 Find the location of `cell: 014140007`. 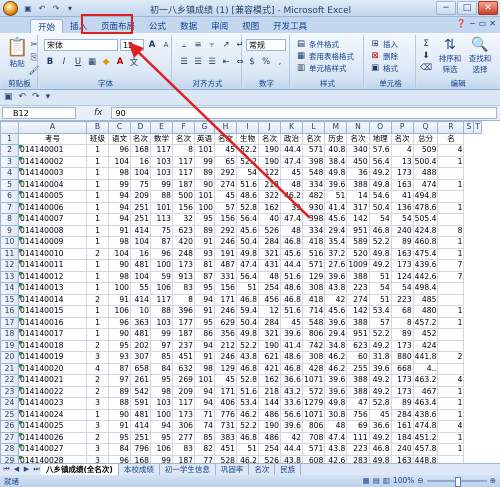

cell: 014140007 is located at coordinates (52, 219).